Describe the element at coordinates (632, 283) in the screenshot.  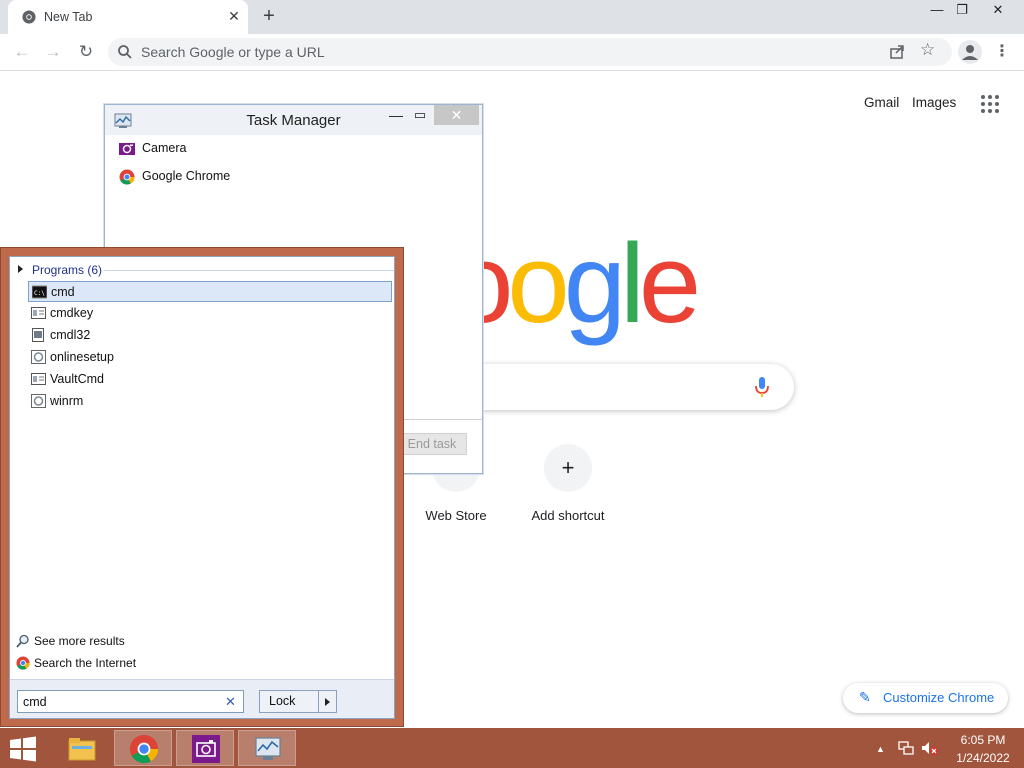
I see `google-logo-letter: l` at that location.